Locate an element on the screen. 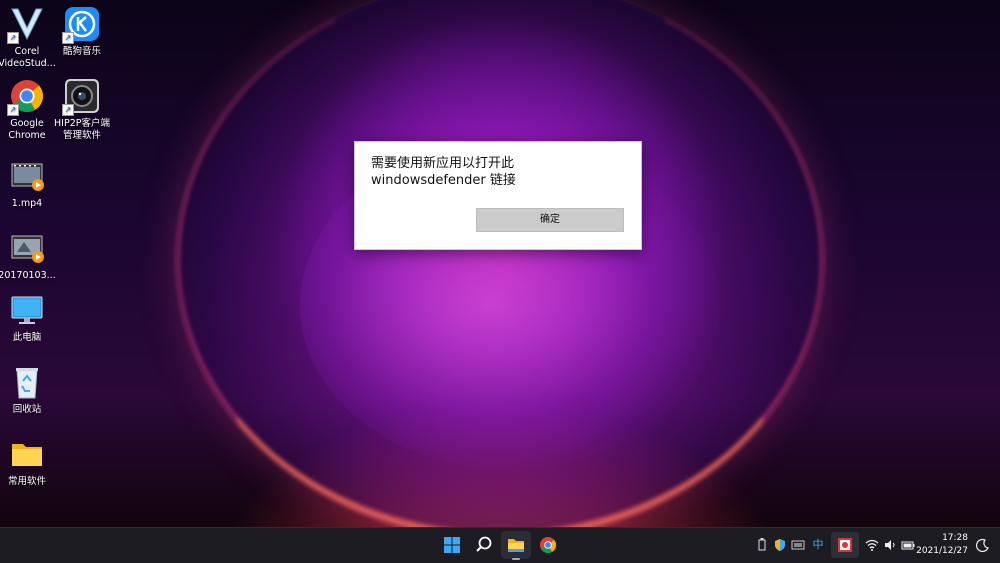 This screenshot has width=1000, height=563. start-icon is located at coordinates (452, 545).